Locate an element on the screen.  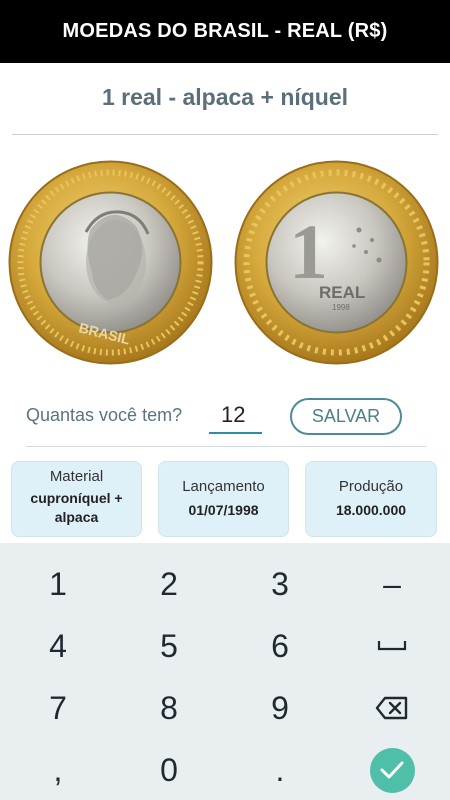
space-key is located at coordinates (392, 646).